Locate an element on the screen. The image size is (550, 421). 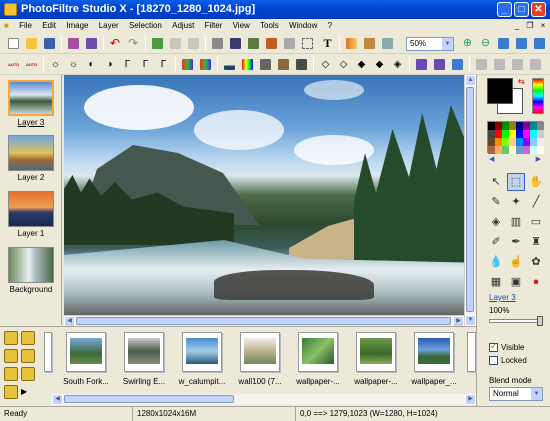
browser-scrollbar: ◀ ▶ is located at coordinates (264, 399).